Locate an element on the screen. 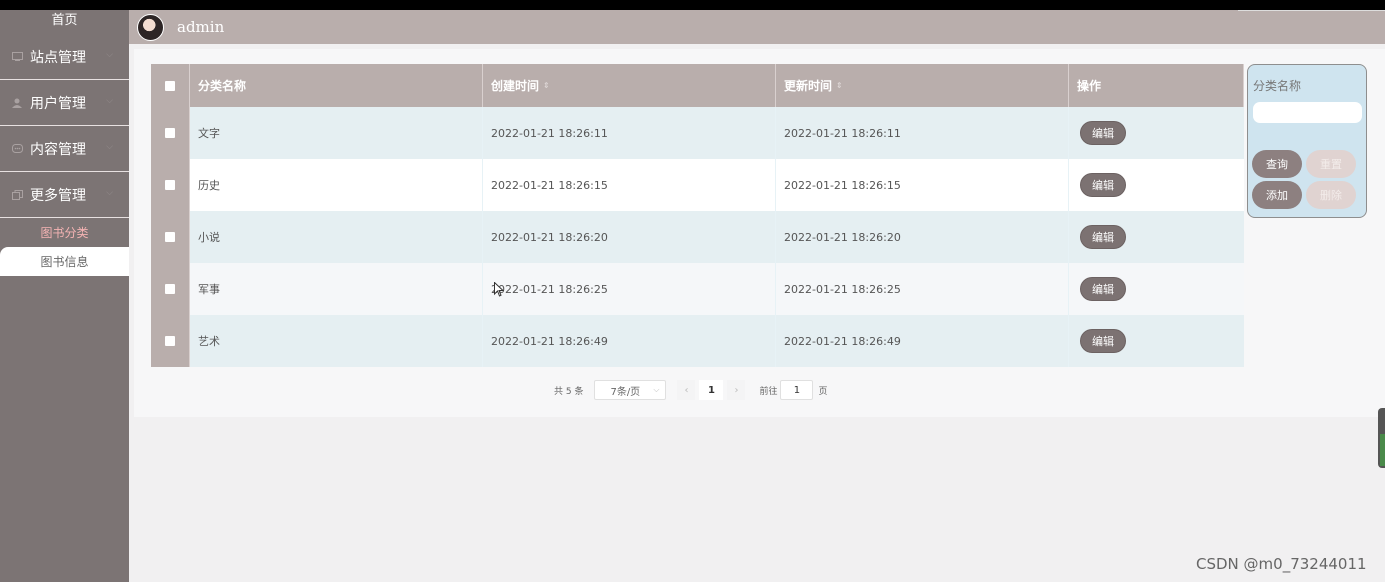 The image size is (1385, 582). cell-updated: 2022-01-21 18:26:25 is located at coordinates (922, 289).